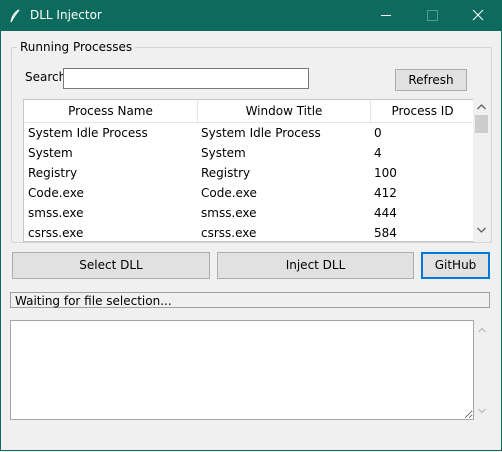 This screenshot has height=452, width=502. Describe the element at coordinates (385, 173) in the screenshot. I see `cell-process-id: 100` at that location.